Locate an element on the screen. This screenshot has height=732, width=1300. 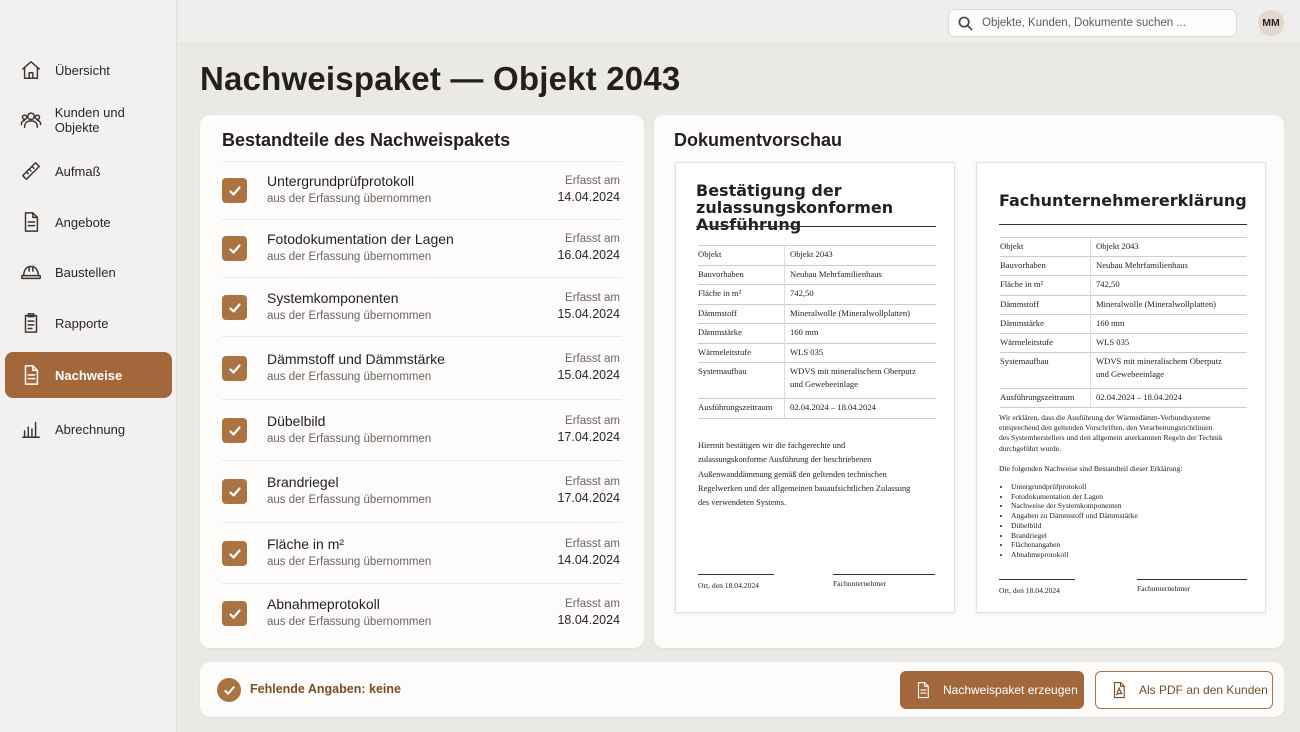
sidebar-item-label: Nachweise is located at coordinates (89, 375).